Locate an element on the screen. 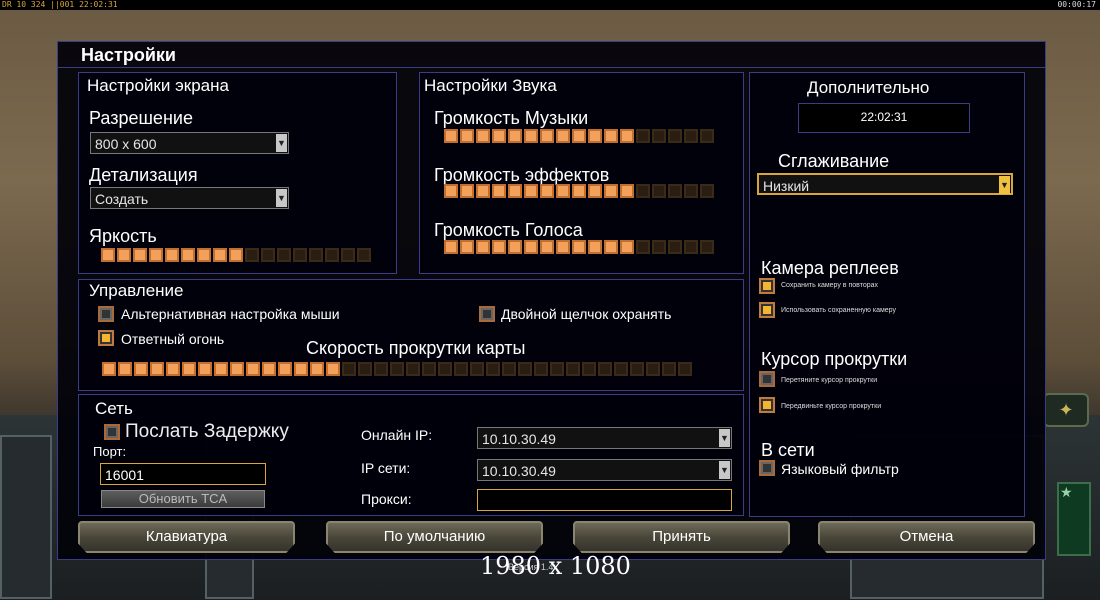 The image size is (1100, 600). scroll-speed-slider is located at coordinates (398, 369).